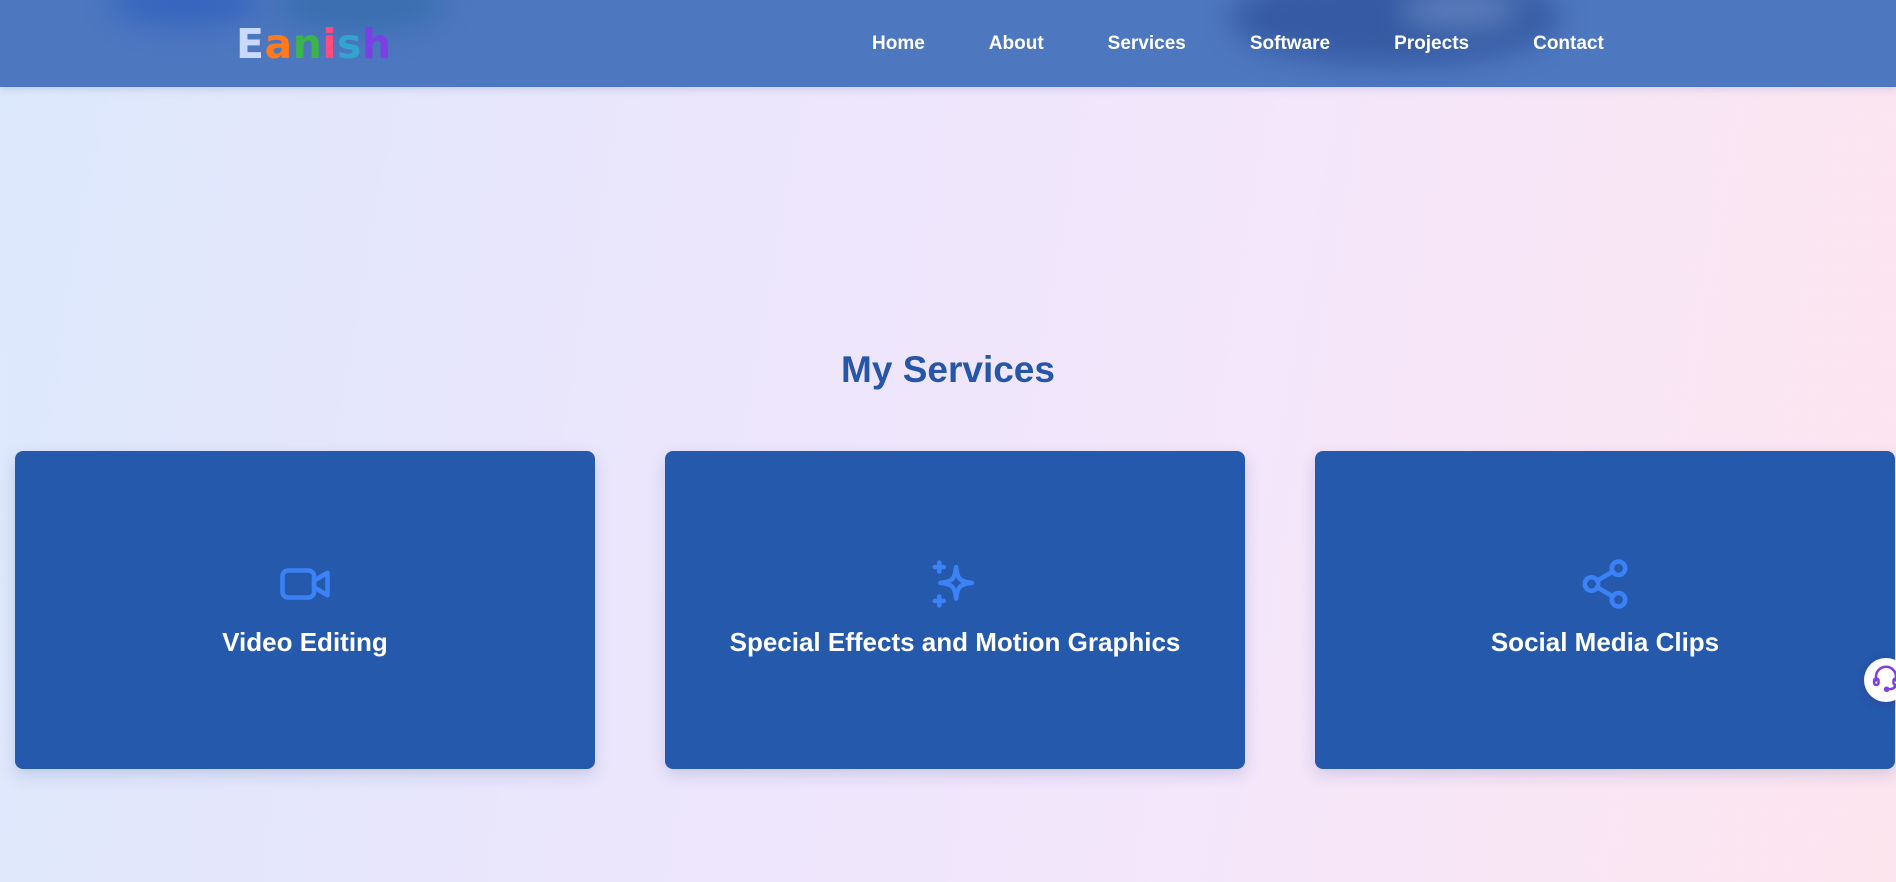 The width and height of the screenshot is (1896, 882). I want to click on video-camera-icon, so click(305, 584).